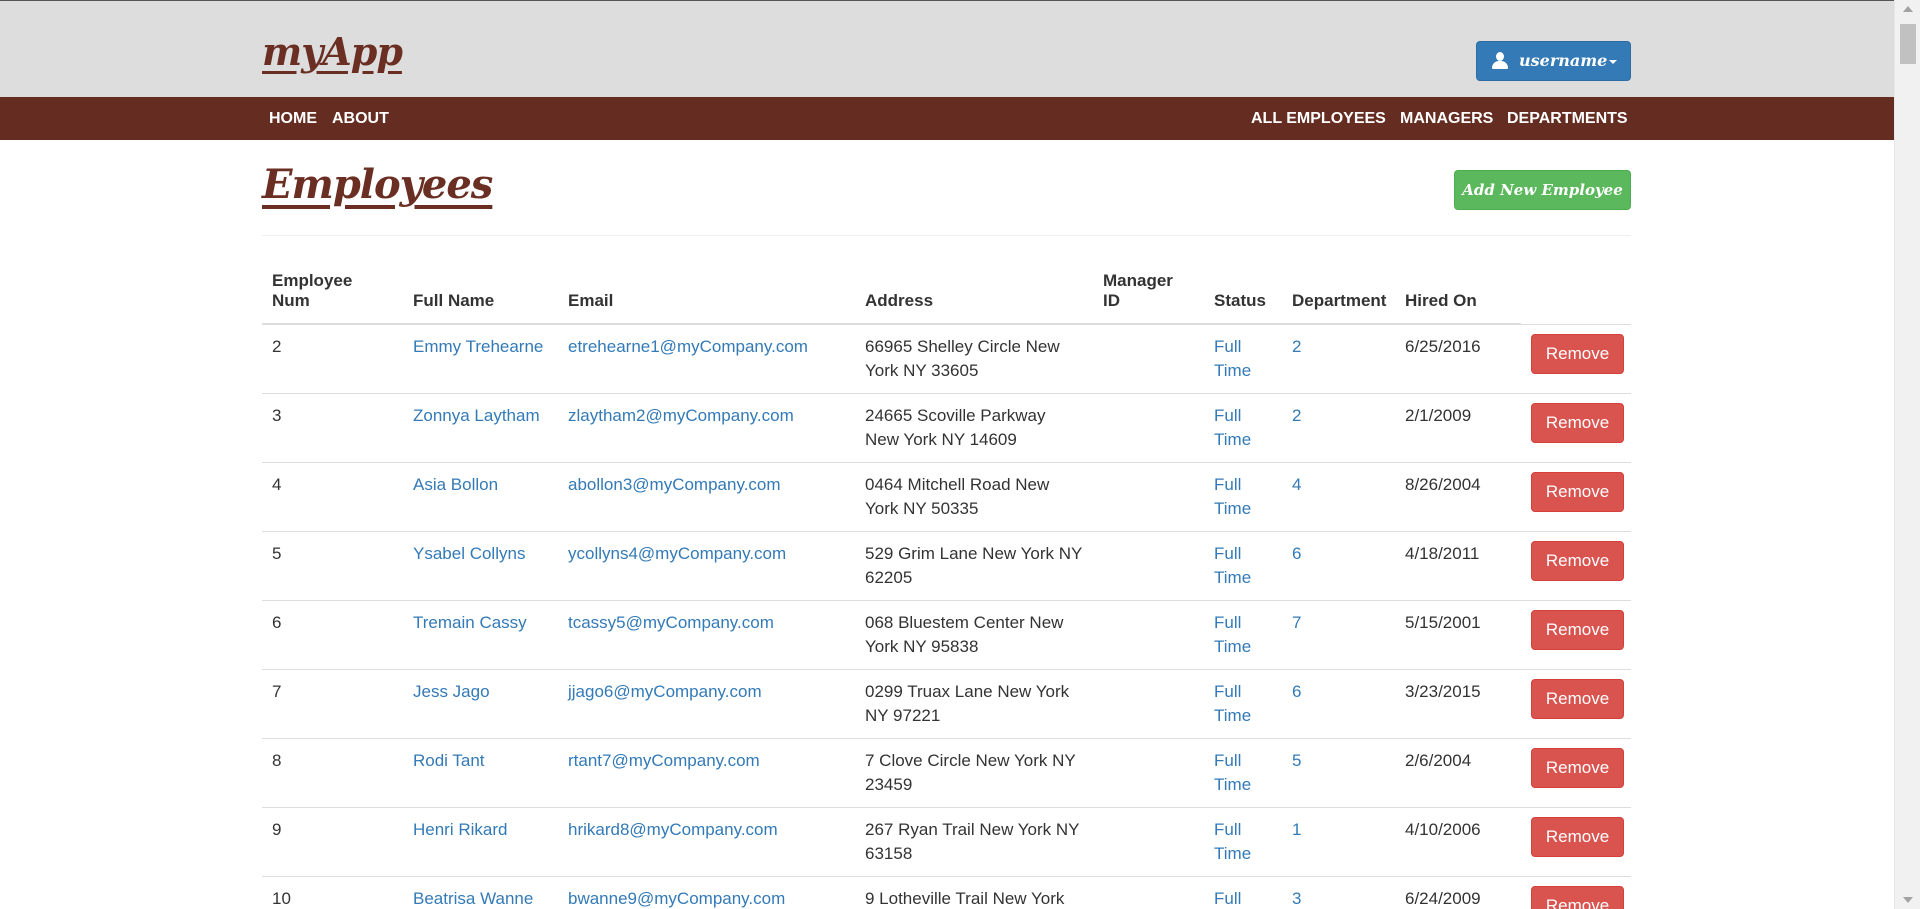 This screenshot has height=909, width=1920. Describe the element at coordinates (451, 691) in the screenshot. I see `cell-full-name-link: Jess Jago` at that location.